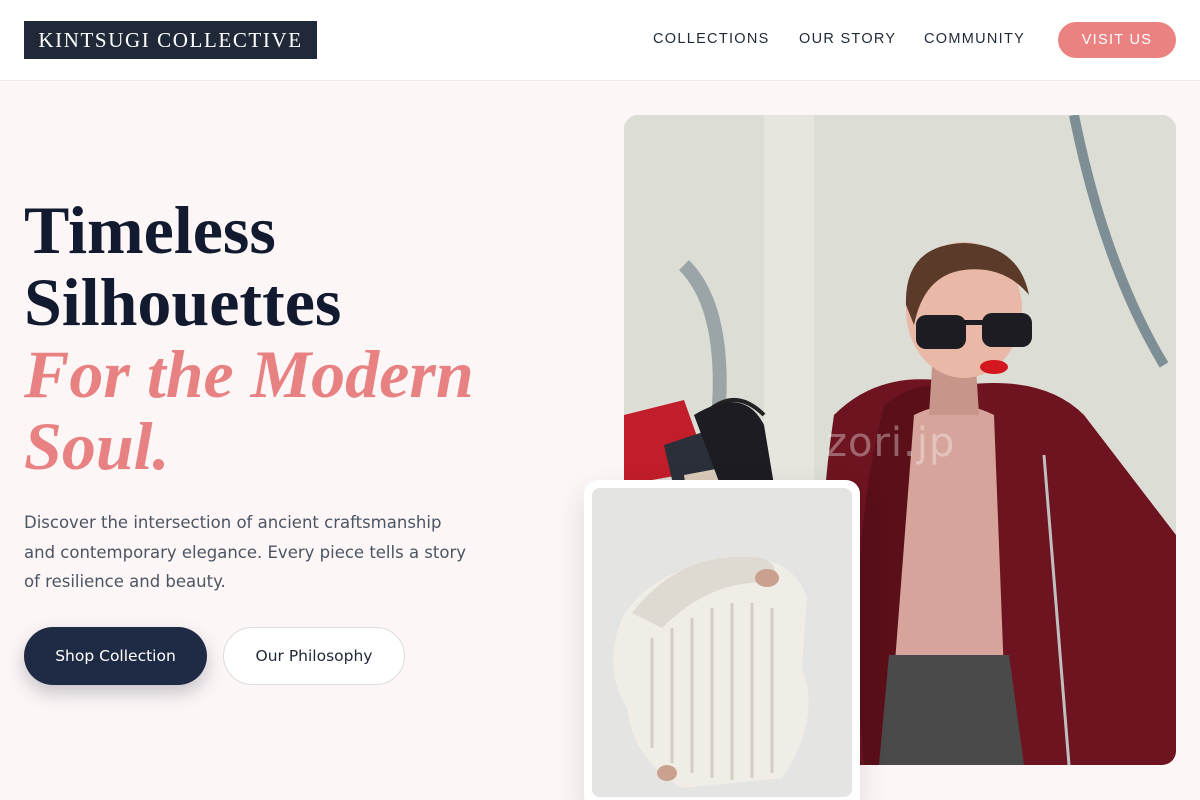 This screenshot has height=800, width=1200. I want to click on sweater-illustration, so click(722, 642).